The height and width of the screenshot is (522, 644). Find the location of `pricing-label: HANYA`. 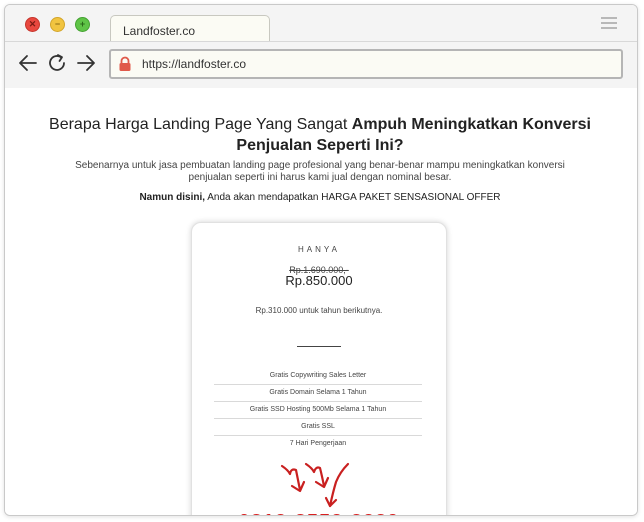

pricing-label: HANYA is located at coordinates (319, 249).